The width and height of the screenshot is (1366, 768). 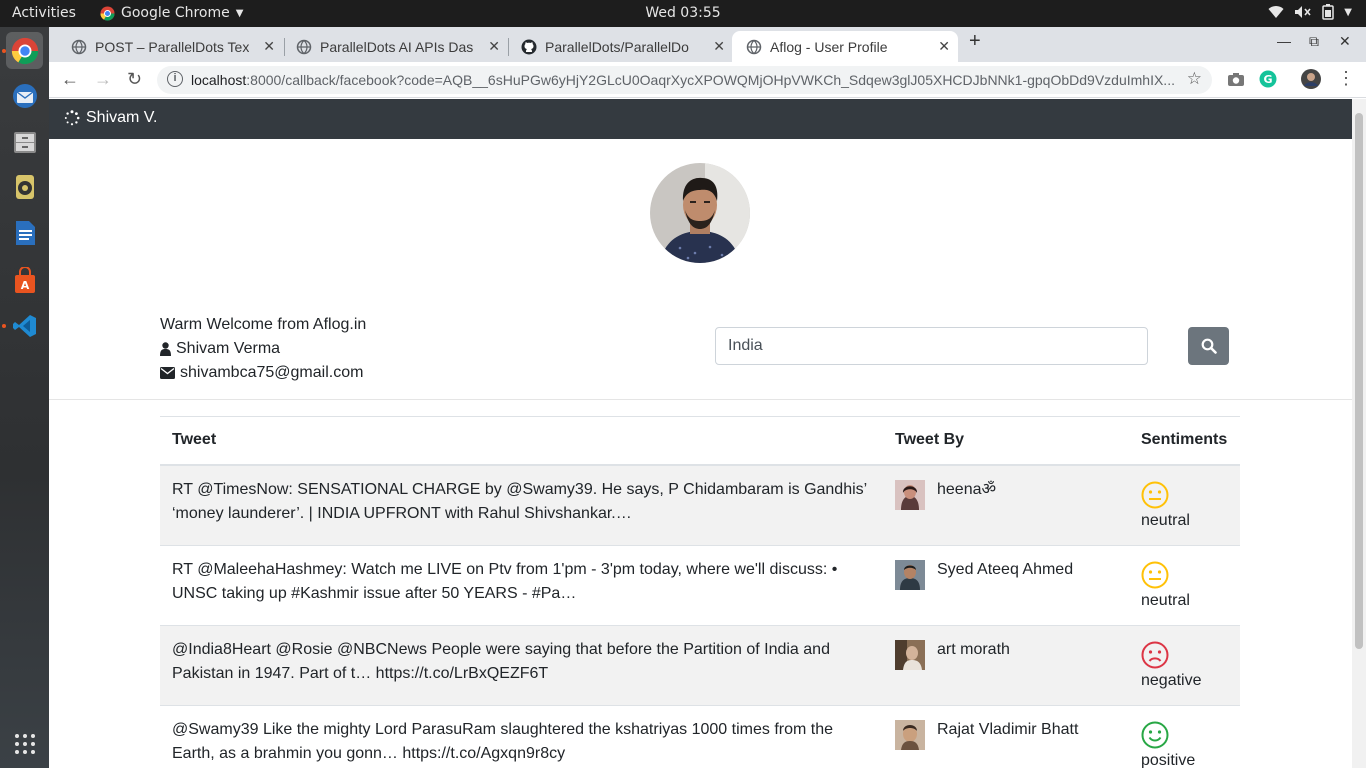 I want to click on page-scrollbar, so click(x=1359, y=433).